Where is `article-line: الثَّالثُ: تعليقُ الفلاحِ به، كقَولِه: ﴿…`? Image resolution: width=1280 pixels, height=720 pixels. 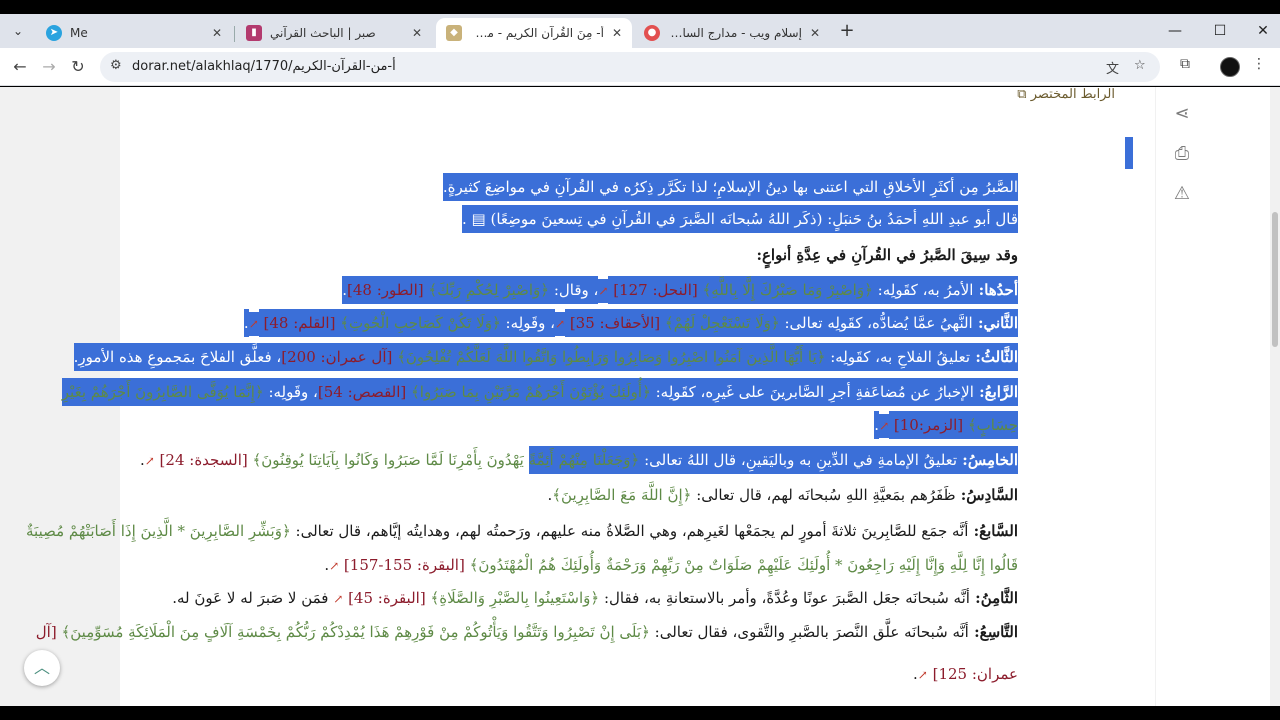
article-line: الثَّالثُ: تعليقُ الفلاحِ به، كقَولِه: ﴿… is located at coordinates (545, 357).